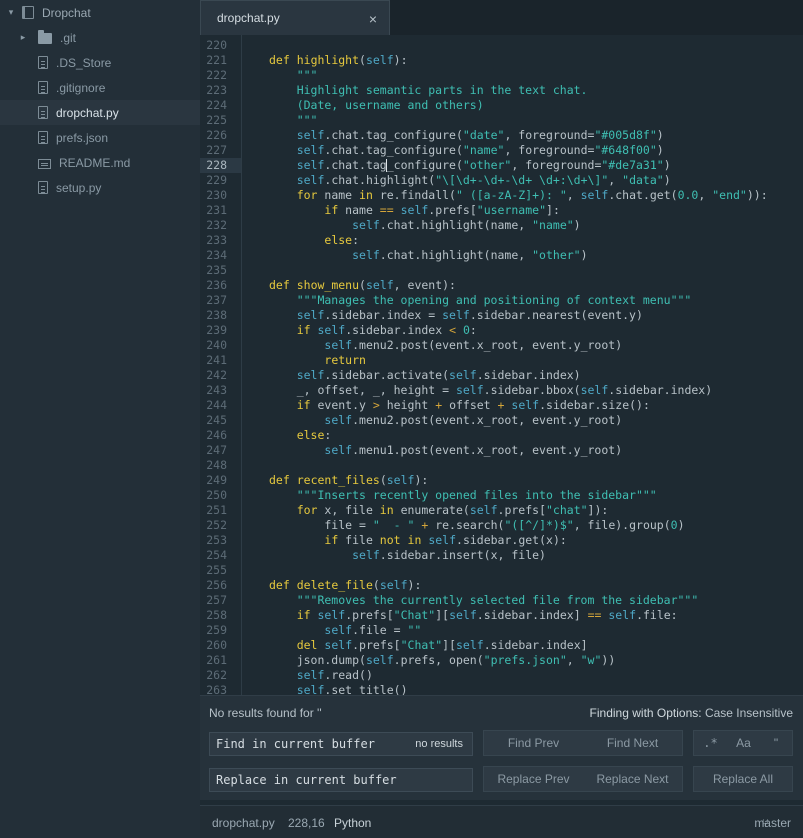 This screenshot has height=838, width=803. What do you see at coordinates (44, 163) in the screenshot?
I see `markdown-file-icon` at bounding box center [44, 163].